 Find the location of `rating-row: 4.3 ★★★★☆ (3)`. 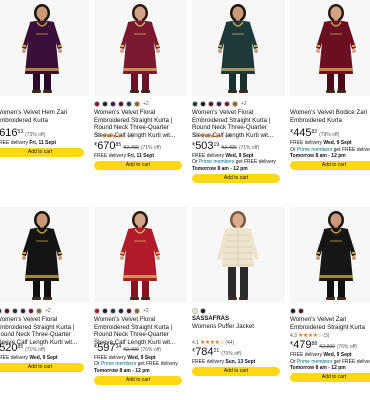

rating-row: 4.3 ★★★★☆ (3) is located at coordinates (309, 336).